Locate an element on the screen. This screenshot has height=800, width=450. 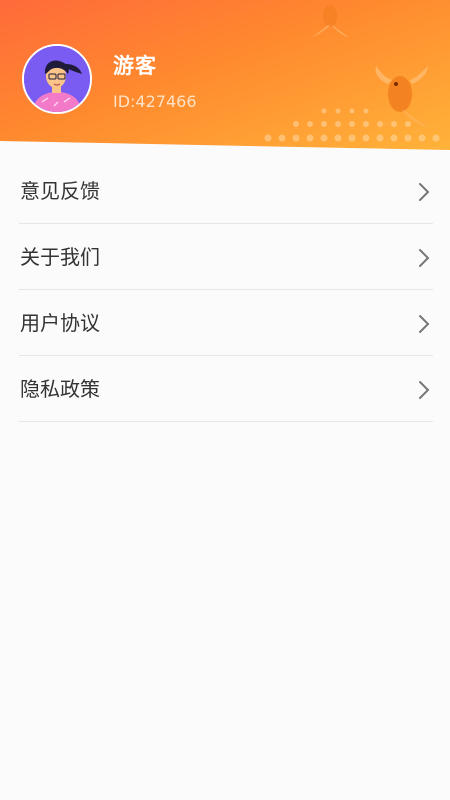
menu-item-about-us: 关于我们 is located at coordinates (225, 257).